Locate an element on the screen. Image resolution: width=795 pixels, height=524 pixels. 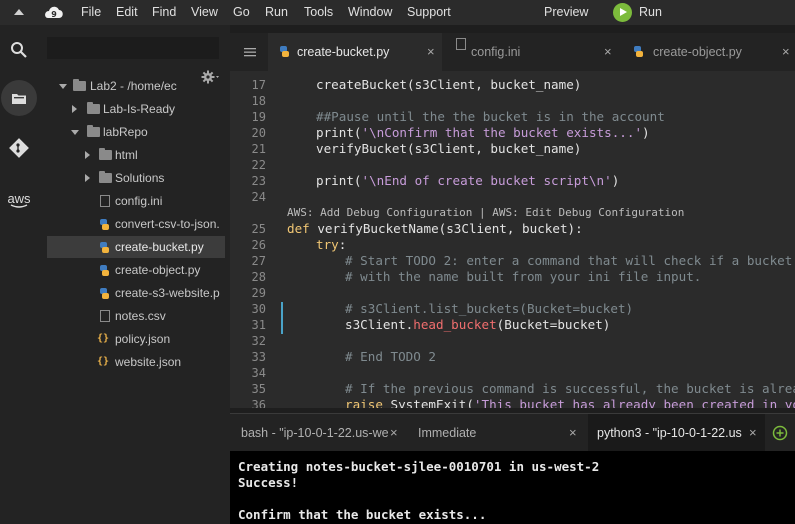
aws-icon: aws is located at coordinates (19, 201).